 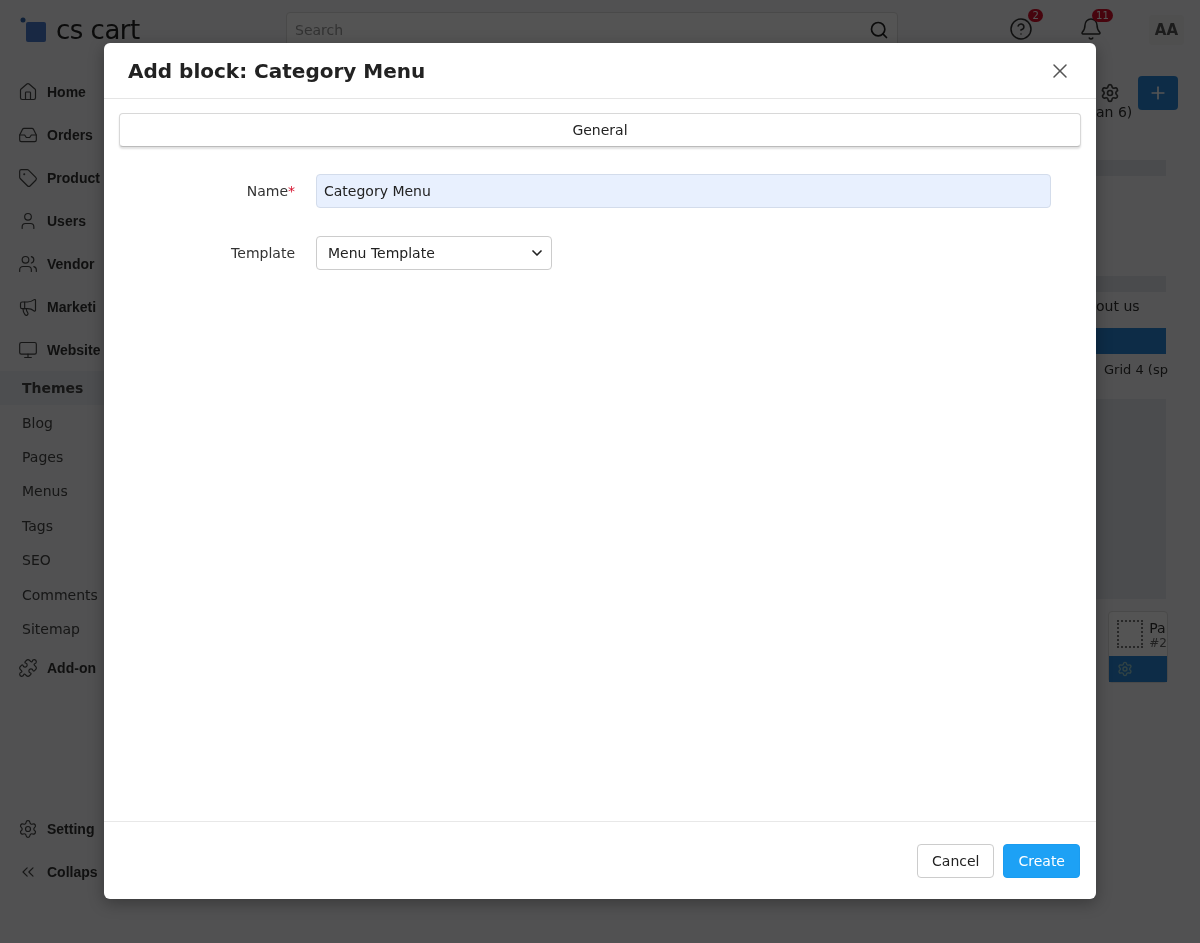 I want to click on layout-label: an 6), so click(x=1115, y=112).